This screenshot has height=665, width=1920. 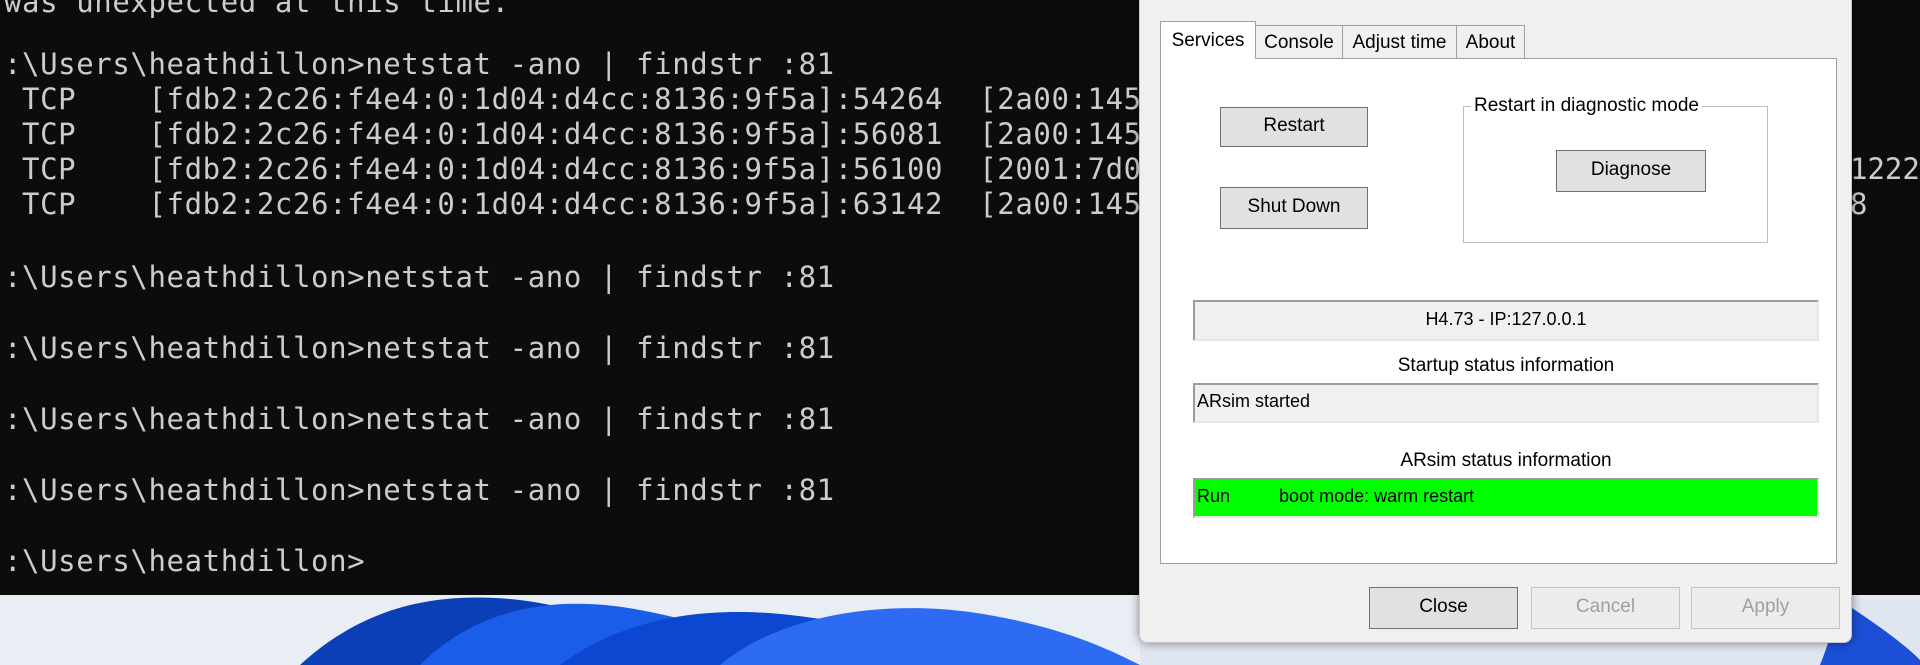 I want to click on arsim-boot-mode-text: boot mode: warm restart, so click(x=1377, y=496).